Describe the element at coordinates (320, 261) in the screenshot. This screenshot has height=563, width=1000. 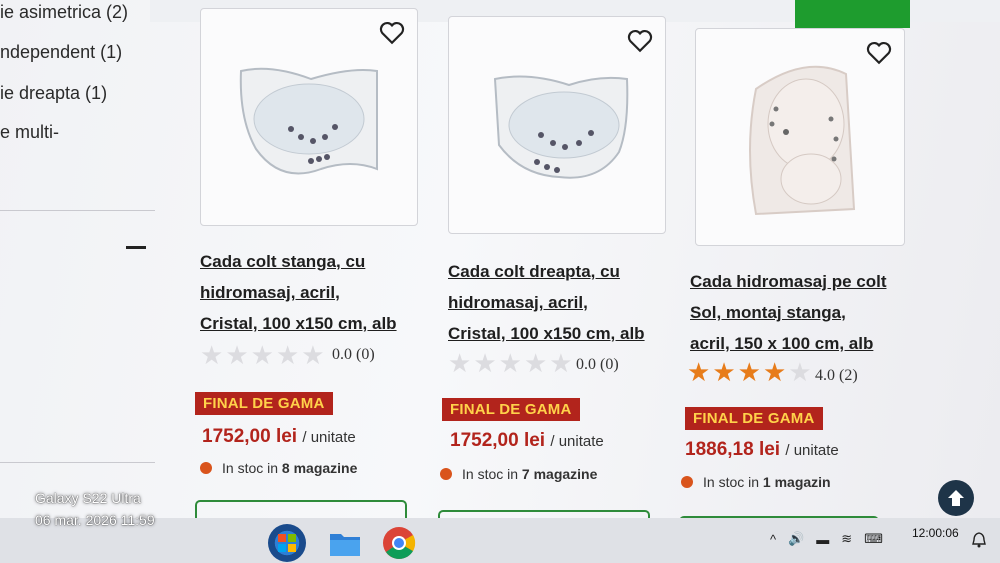
I see `title-line: Cada colt stanga, cu` at that location.